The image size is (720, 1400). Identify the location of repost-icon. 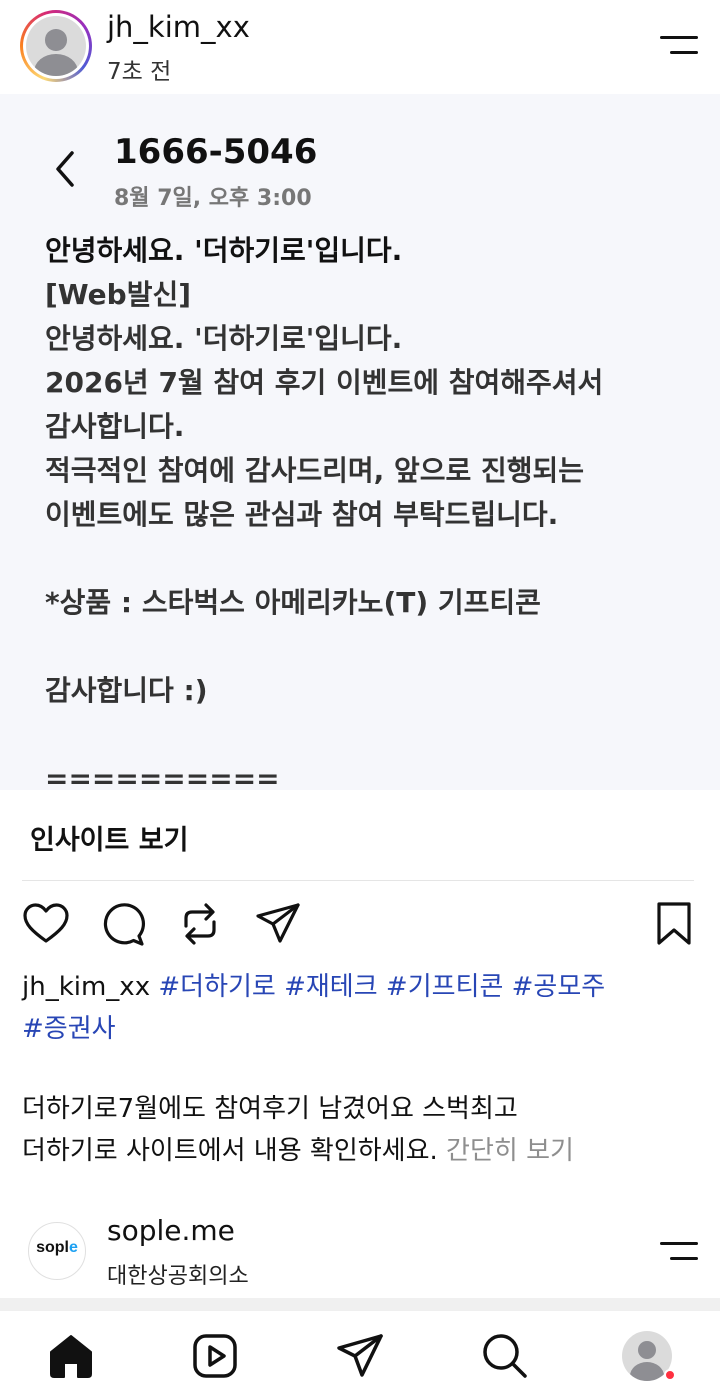
(200, 924).